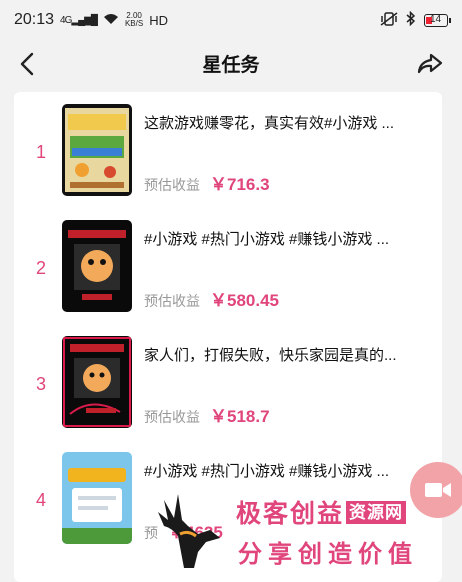 The width and height of the screenshot is (462, 582). I want to click on watermark-brand: 极客创益 资源网, so click(321, 512).